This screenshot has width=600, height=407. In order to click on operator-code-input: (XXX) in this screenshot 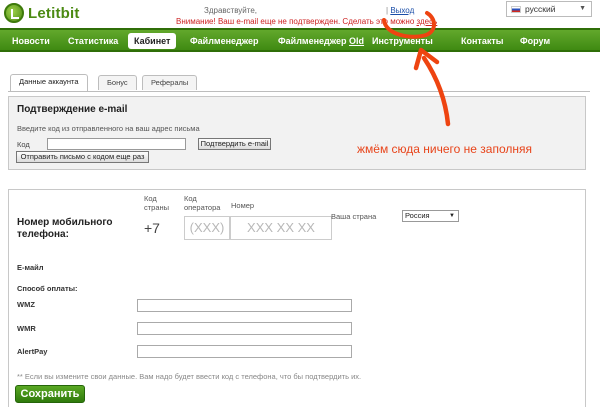, I will do `click(207, 228)`.